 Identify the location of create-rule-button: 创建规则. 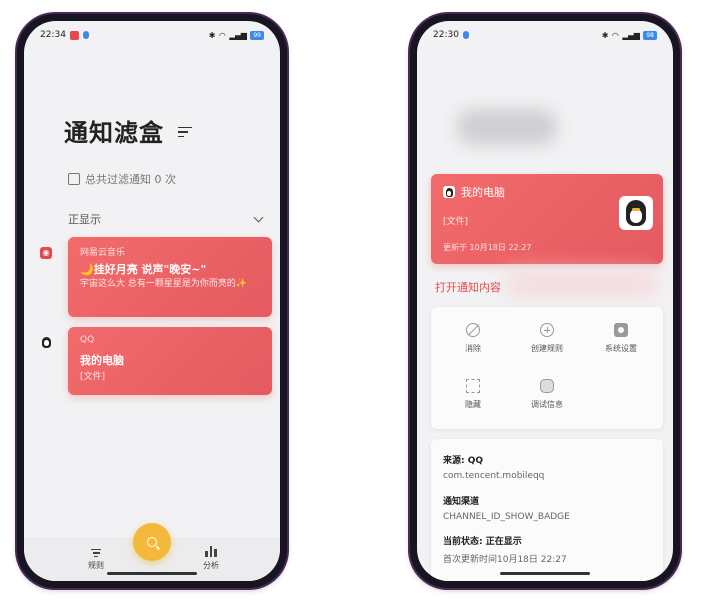
(547, 338).